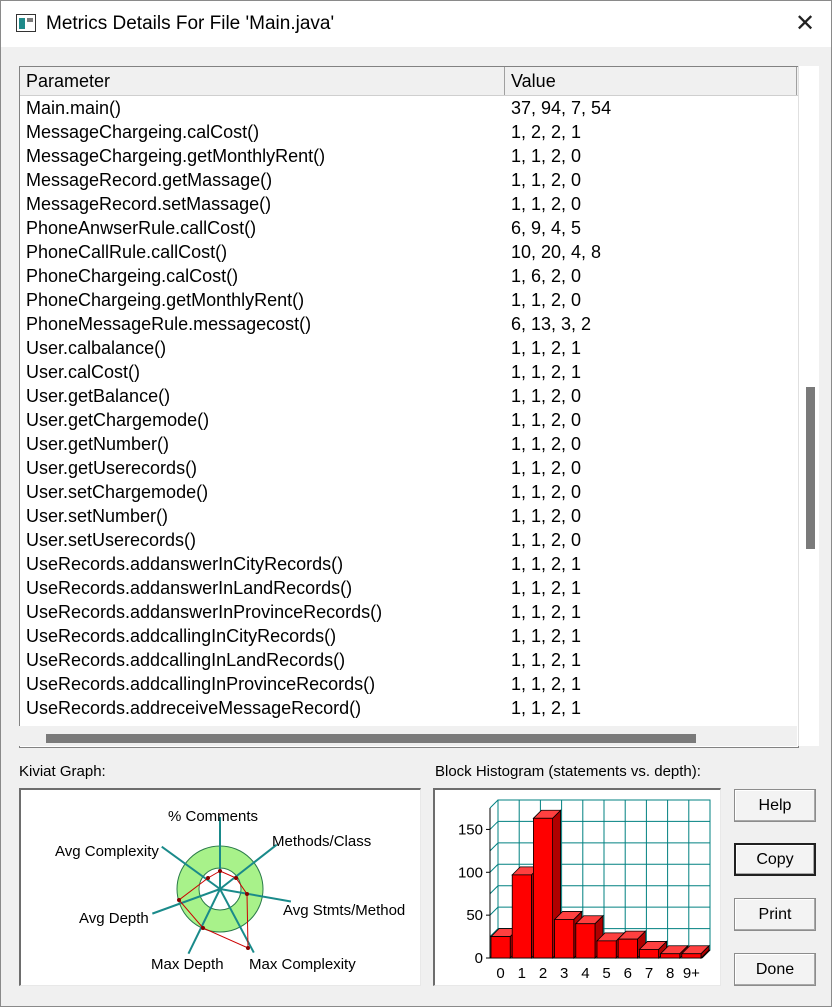 Image resolution: width=832 pixels, height=1007 pixels. Describe the element at coordinates (74, 108) in the screenshot. I see `row-parameter: Main.main()` at that location.